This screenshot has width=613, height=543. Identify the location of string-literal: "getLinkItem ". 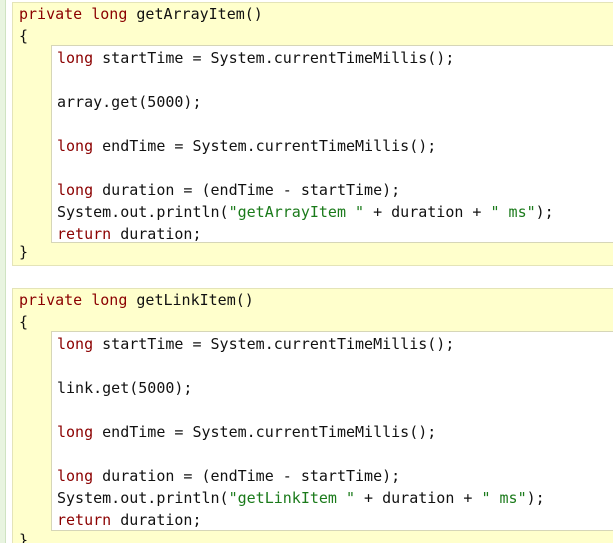
(292, 498).